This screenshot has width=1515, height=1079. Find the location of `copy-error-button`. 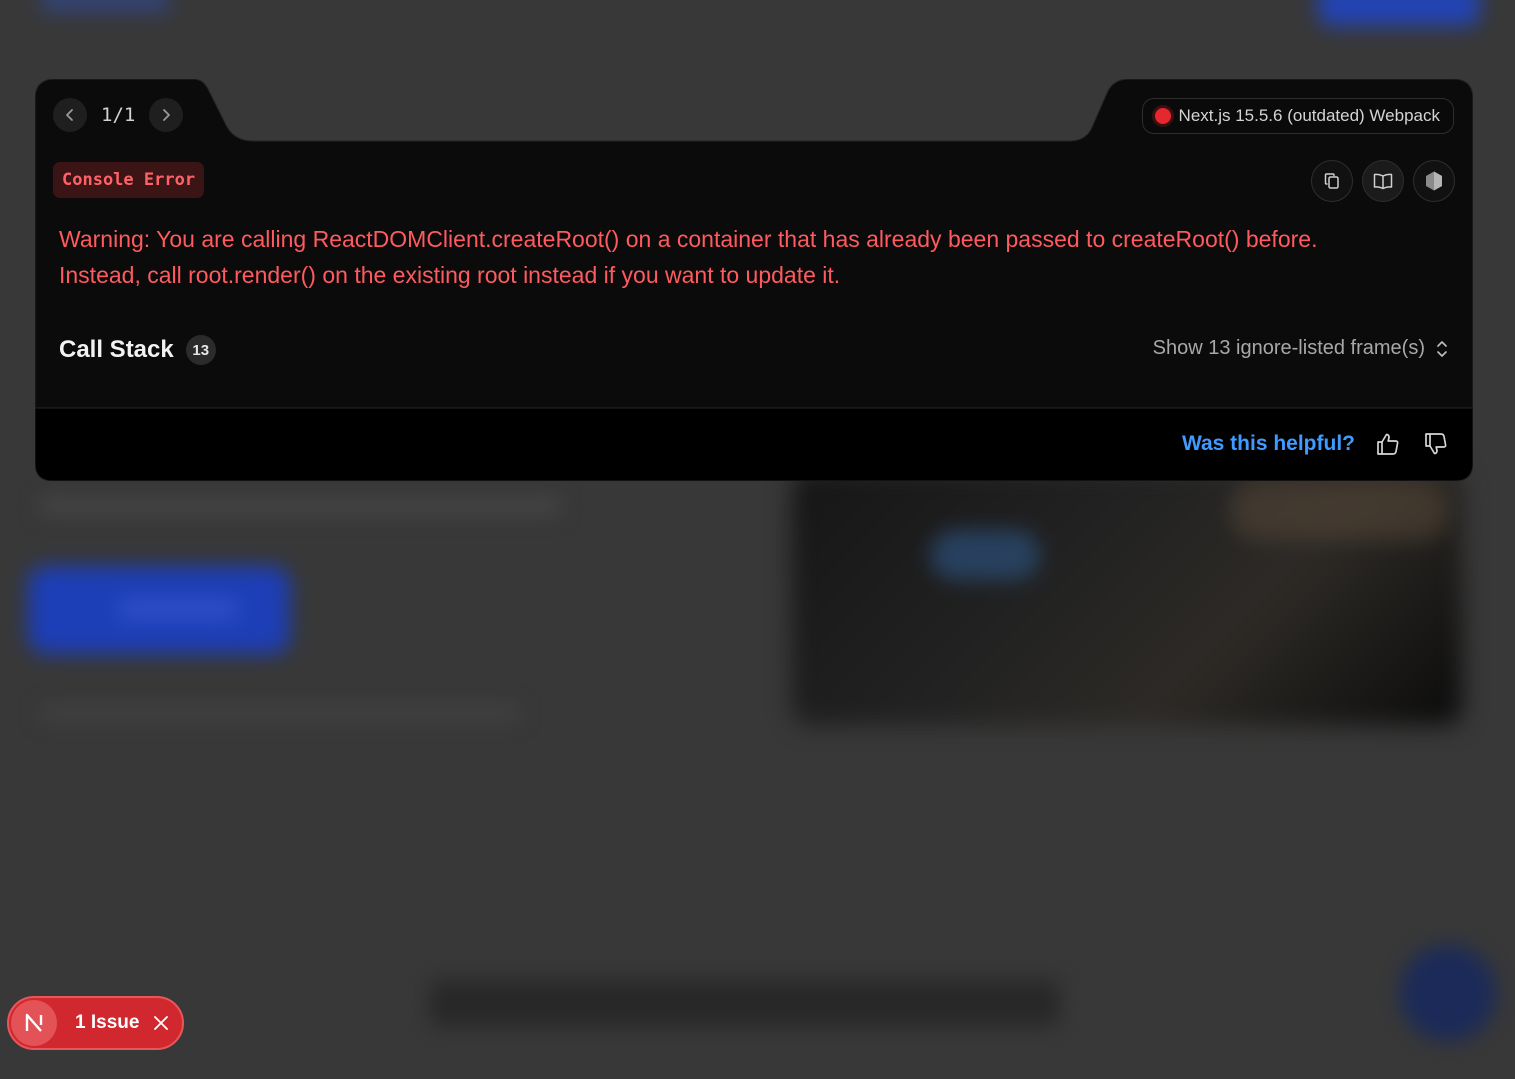

copy-error-button is located at coordinates (1332, 181).